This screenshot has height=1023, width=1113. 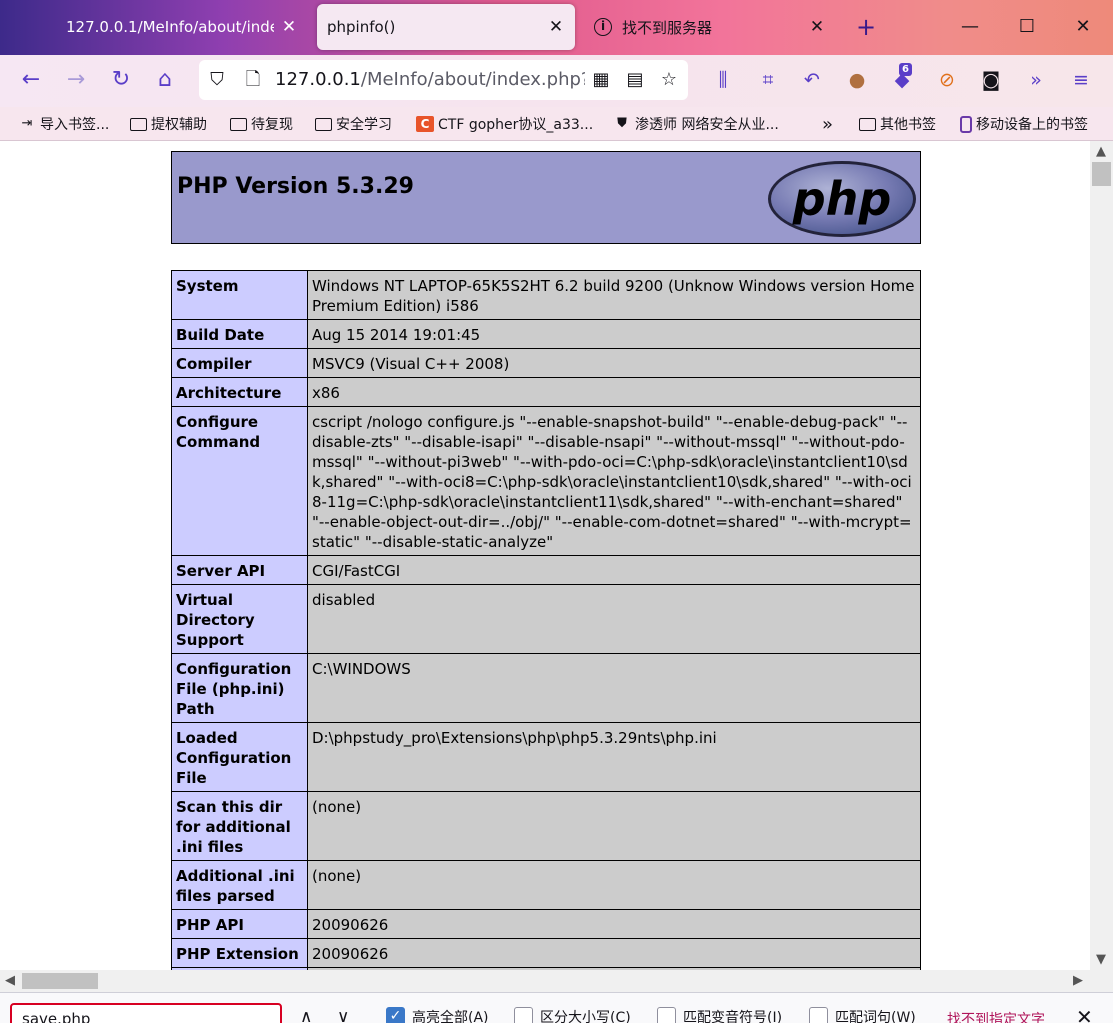 I want to click on overflow-icon: », so click(x=1036, y=80).